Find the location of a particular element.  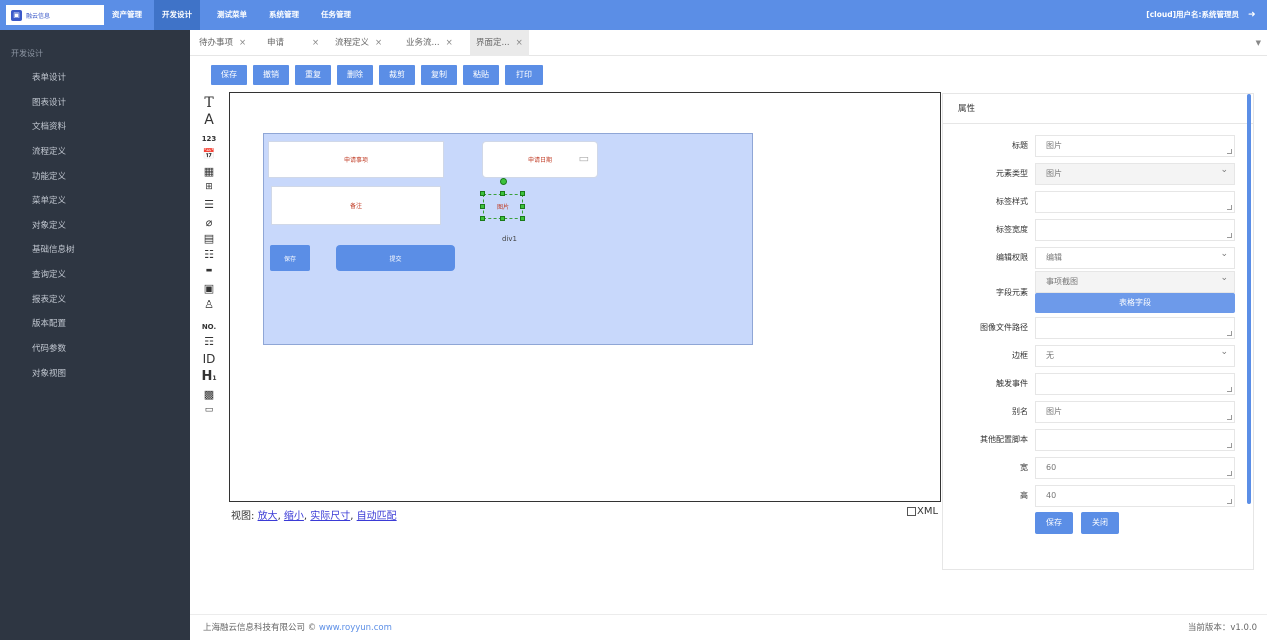

nav-system-management: 系统管理 is located at coordinates (284, 15).